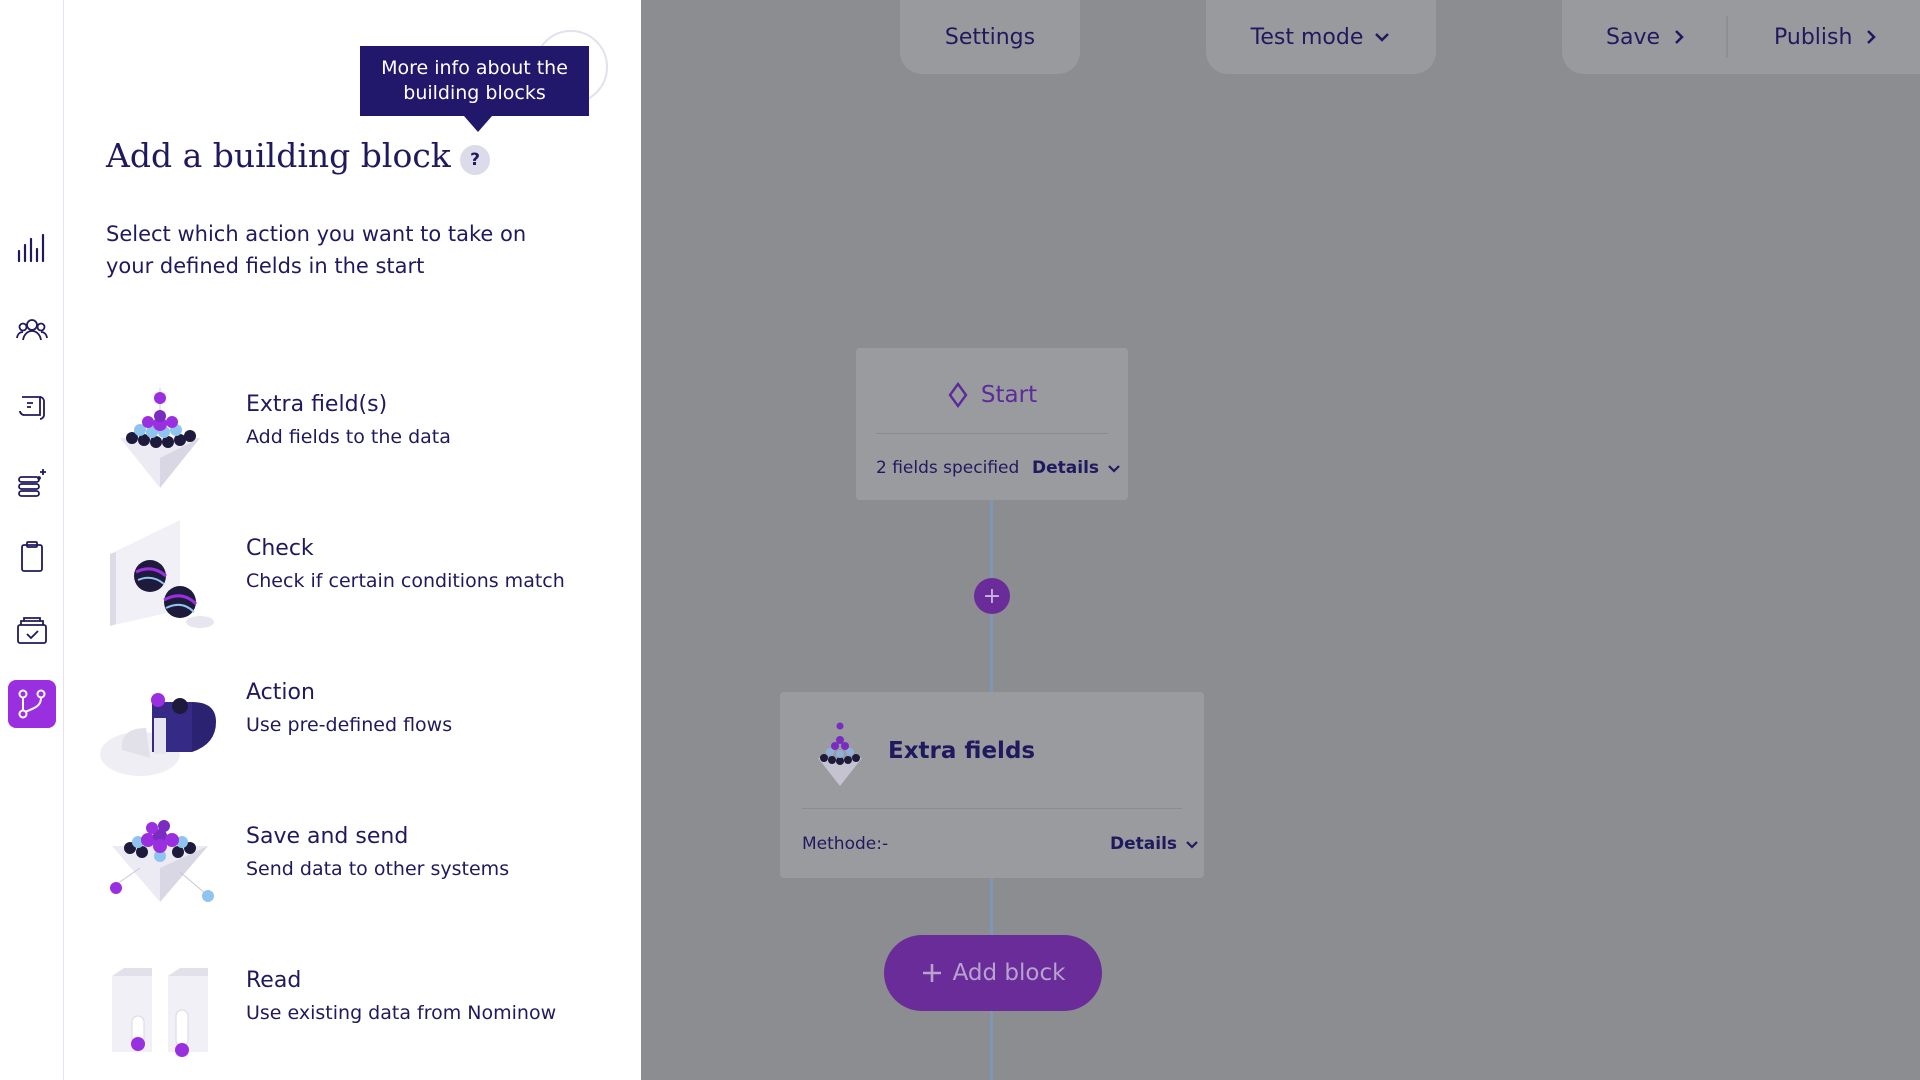  I want to click on block-subtitle: Send data to other systems, so click(378, 869).